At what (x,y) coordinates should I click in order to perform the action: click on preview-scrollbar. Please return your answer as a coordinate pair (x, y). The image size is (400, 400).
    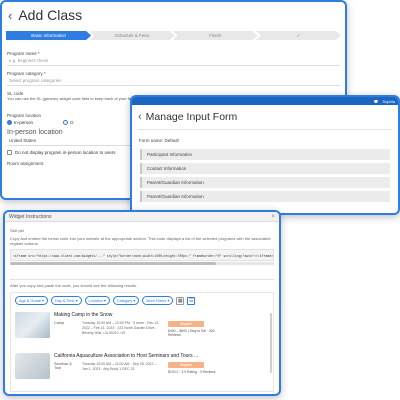
    Looking at the image, I should click on (271, 343).